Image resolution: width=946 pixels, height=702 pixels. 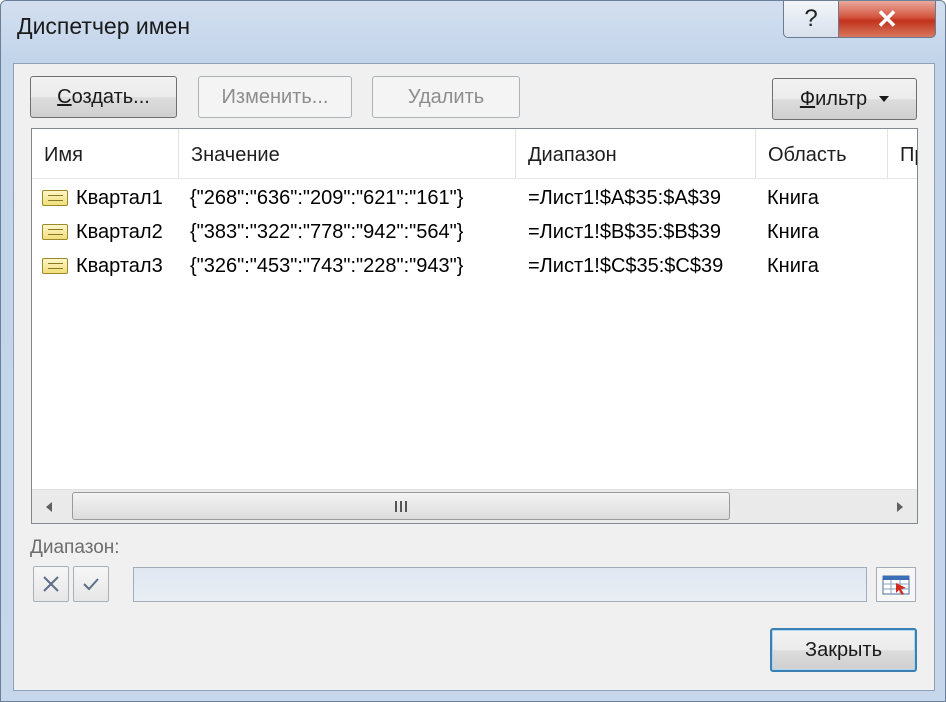 I want to click on row-range: =Лист1!$B$35:$B$39, so click(x=625, y=232).